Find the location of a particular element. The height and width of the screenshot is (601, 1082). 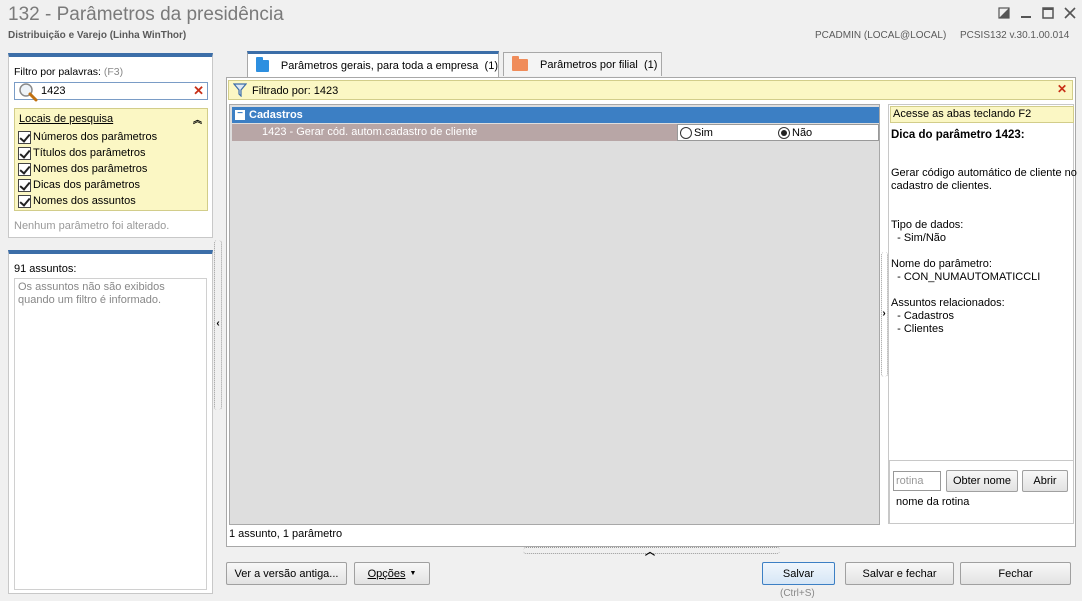

tab-label: Parâmetros gerais, para toda a empresa is located at coordinates (379, 65).